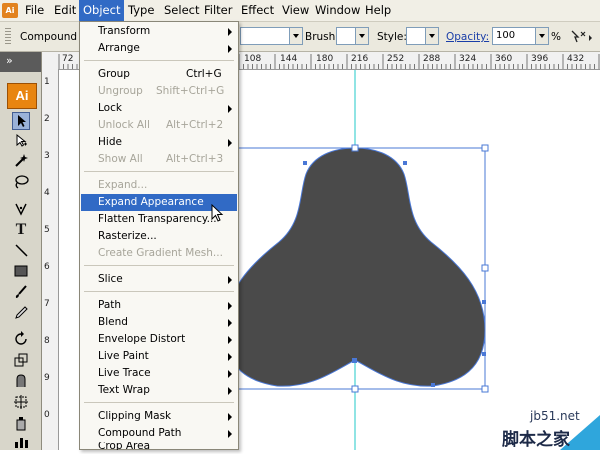 The width and height of the screenshot is (600, 454). What do you see at coordinates (576, 59) in the screenshot?
I see `ruler-label: 432` at bounding box center [576, 59].